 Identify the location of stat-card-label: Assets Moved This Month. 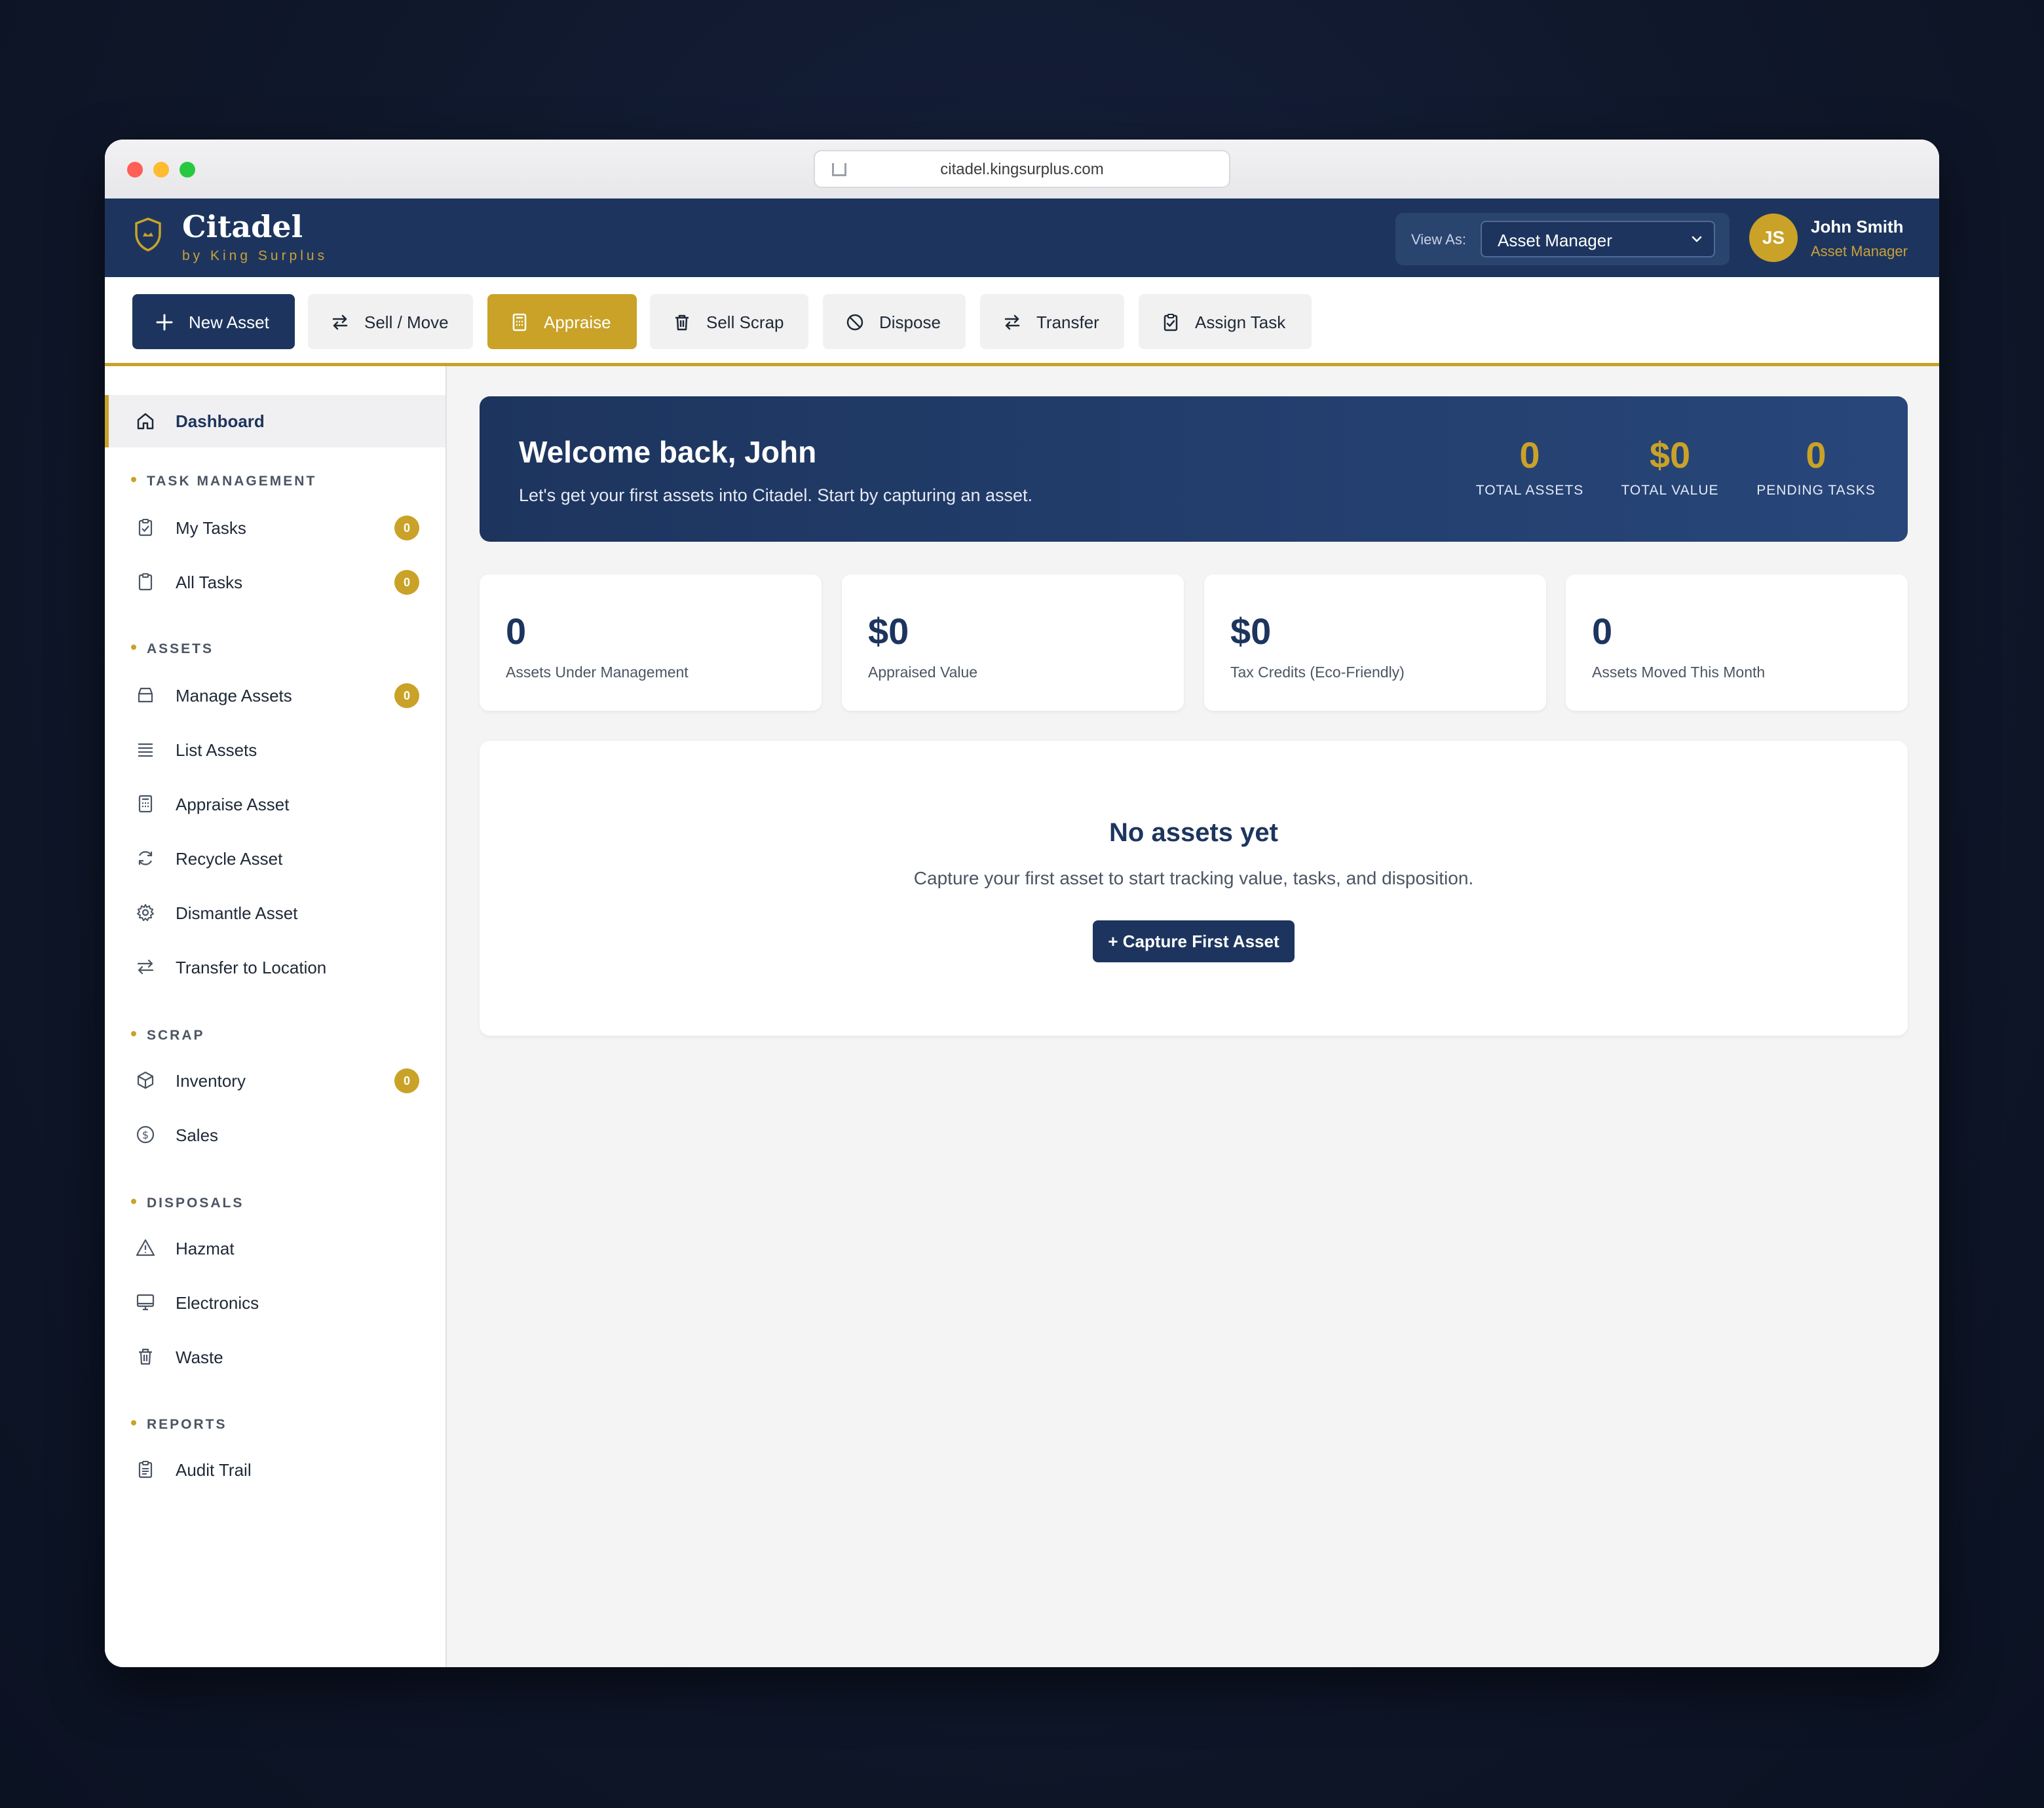
(1679, 672).